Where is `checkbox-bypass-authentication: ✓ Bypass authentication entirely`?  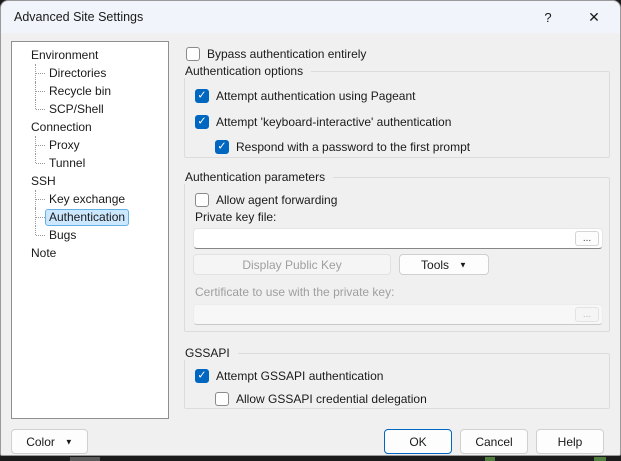 checkbox-bypass-authentication: ✓ Bypass authentication entirely is located at coordinates (276, 54).